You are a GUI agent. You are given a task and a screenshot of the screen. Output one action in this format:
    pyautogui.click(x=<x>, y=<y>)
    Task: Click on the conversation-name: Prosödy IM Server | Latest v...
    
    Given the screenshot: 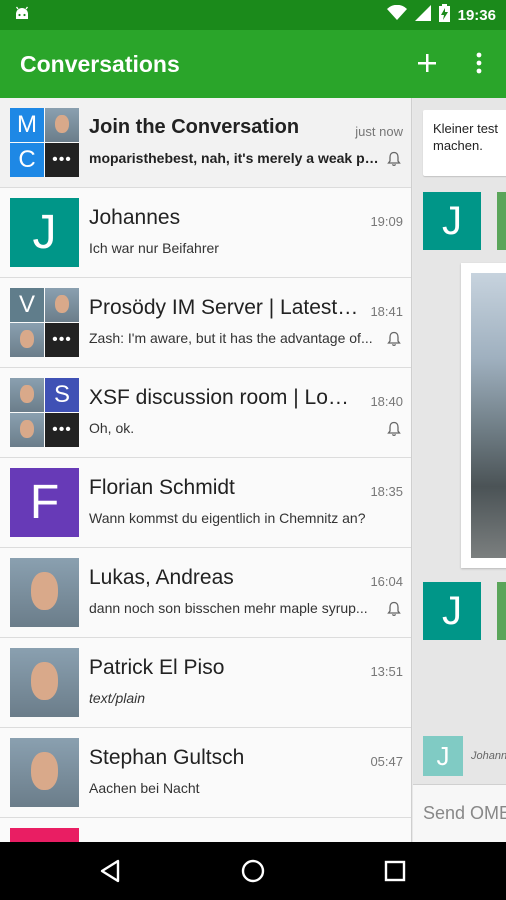 What is the action you would take?
    pyautogui.click(x=224, y=307)
    